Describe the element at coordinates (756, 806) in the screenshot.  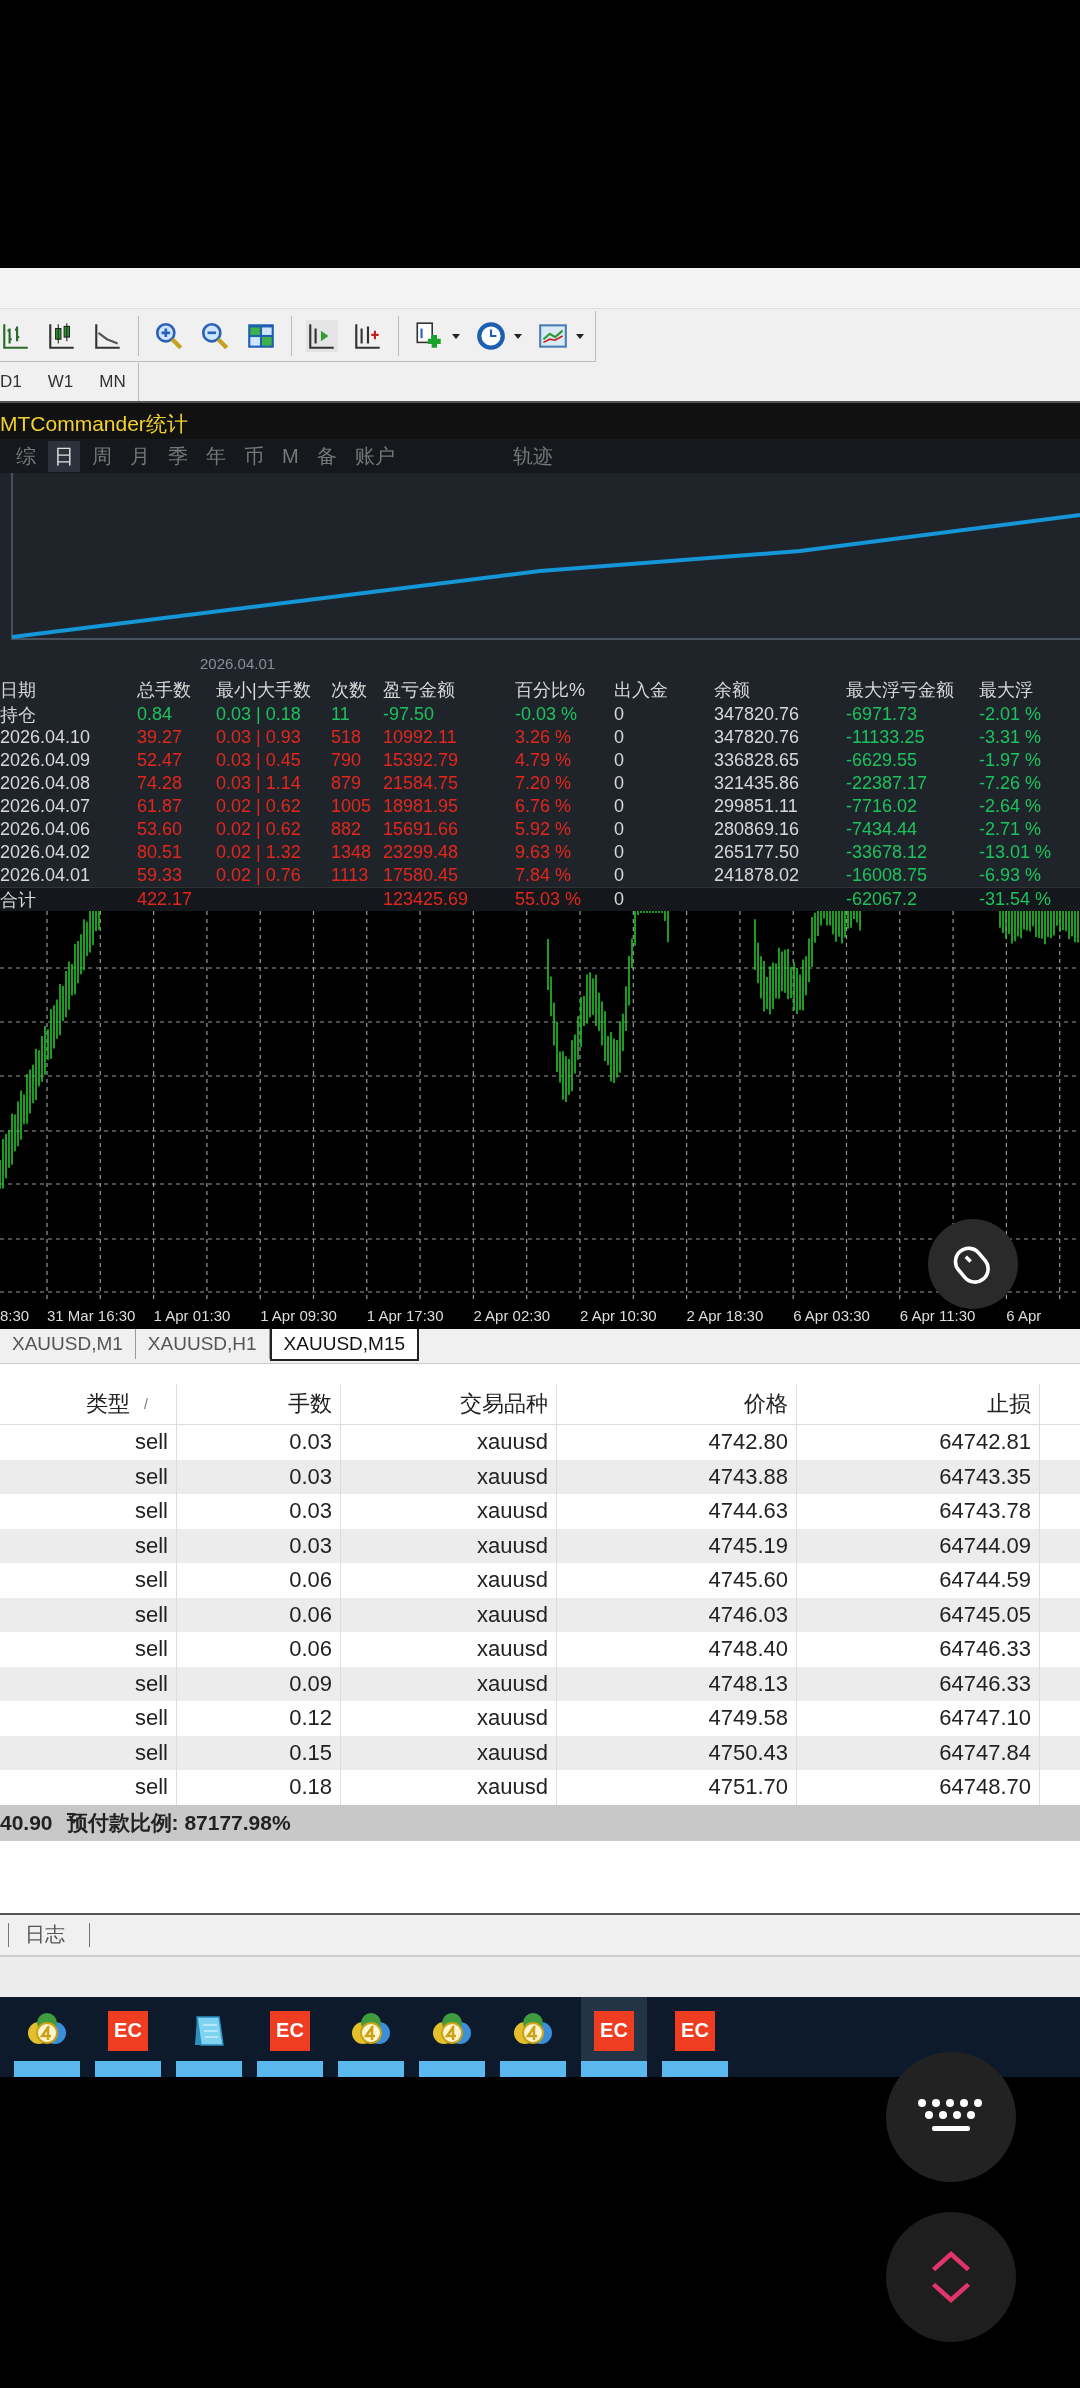
I see `table-cell-text: 299851.11` at that location.